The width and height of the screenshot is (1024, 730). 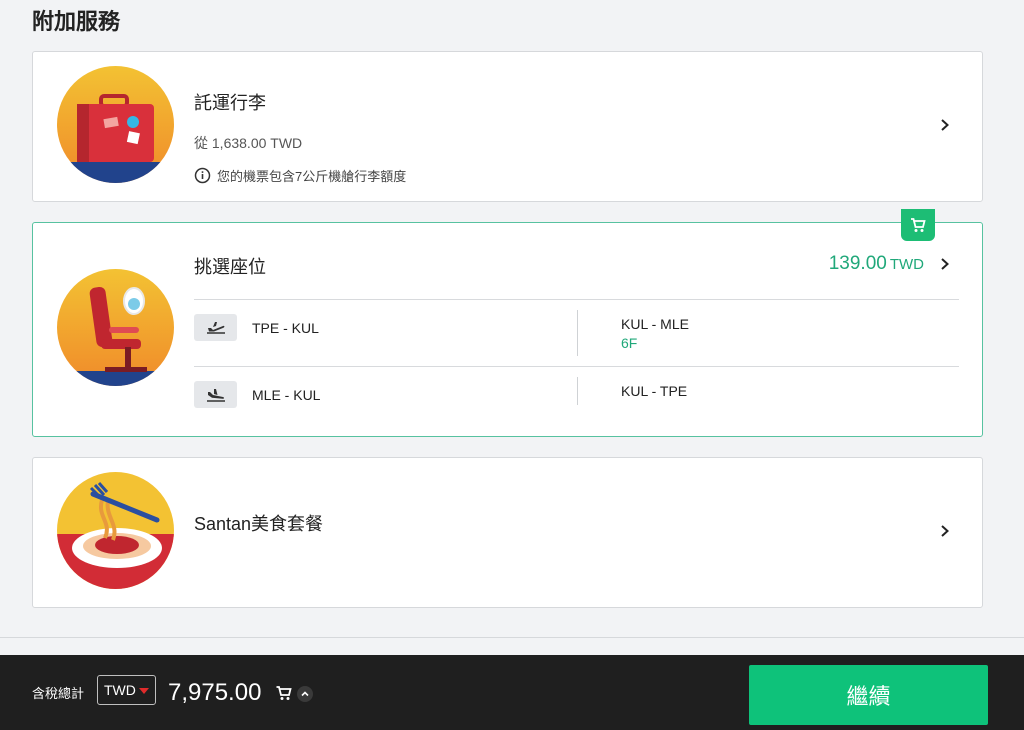 I want to click on chevron-up-icon, so click(x=305, y=694).